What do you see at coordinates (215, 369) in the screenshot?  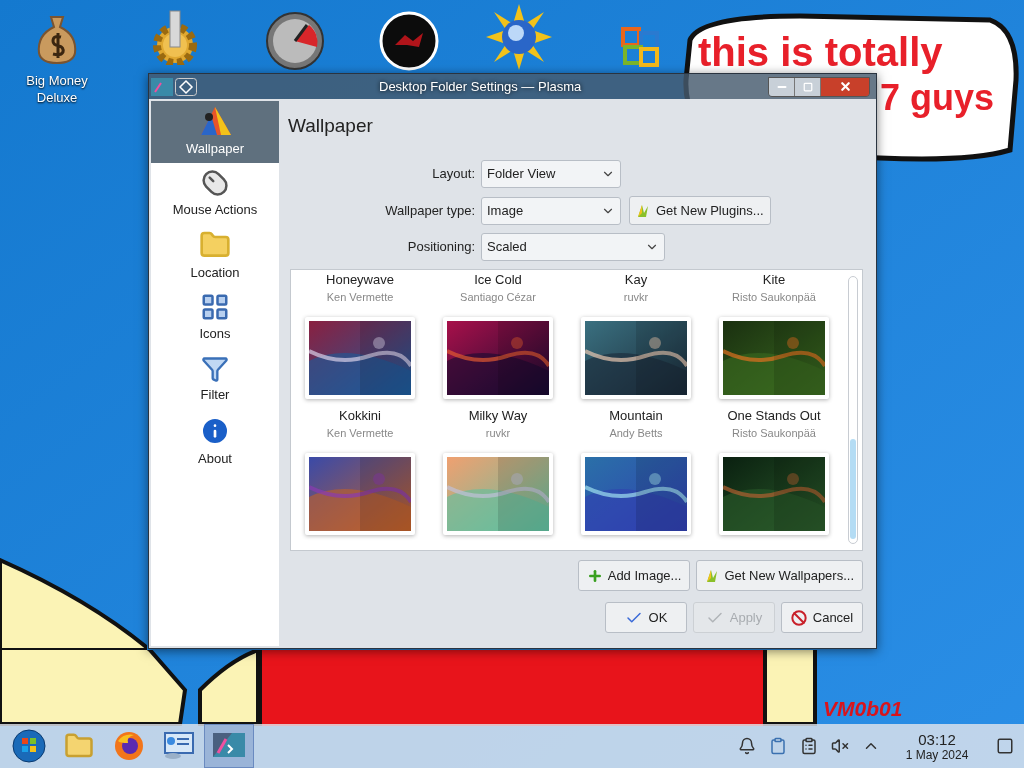 I see `filter-icon` at bounding box center [215, 369].